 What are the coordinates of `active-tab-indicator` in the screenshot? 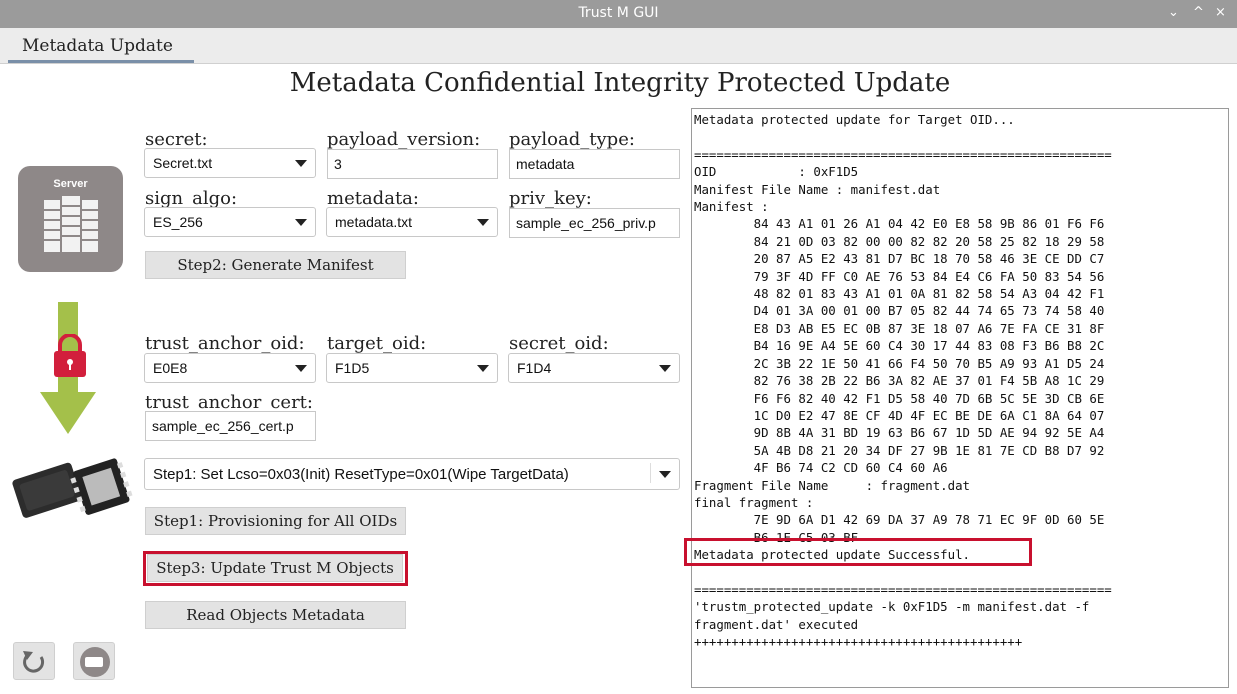 It's located at (101, 61).